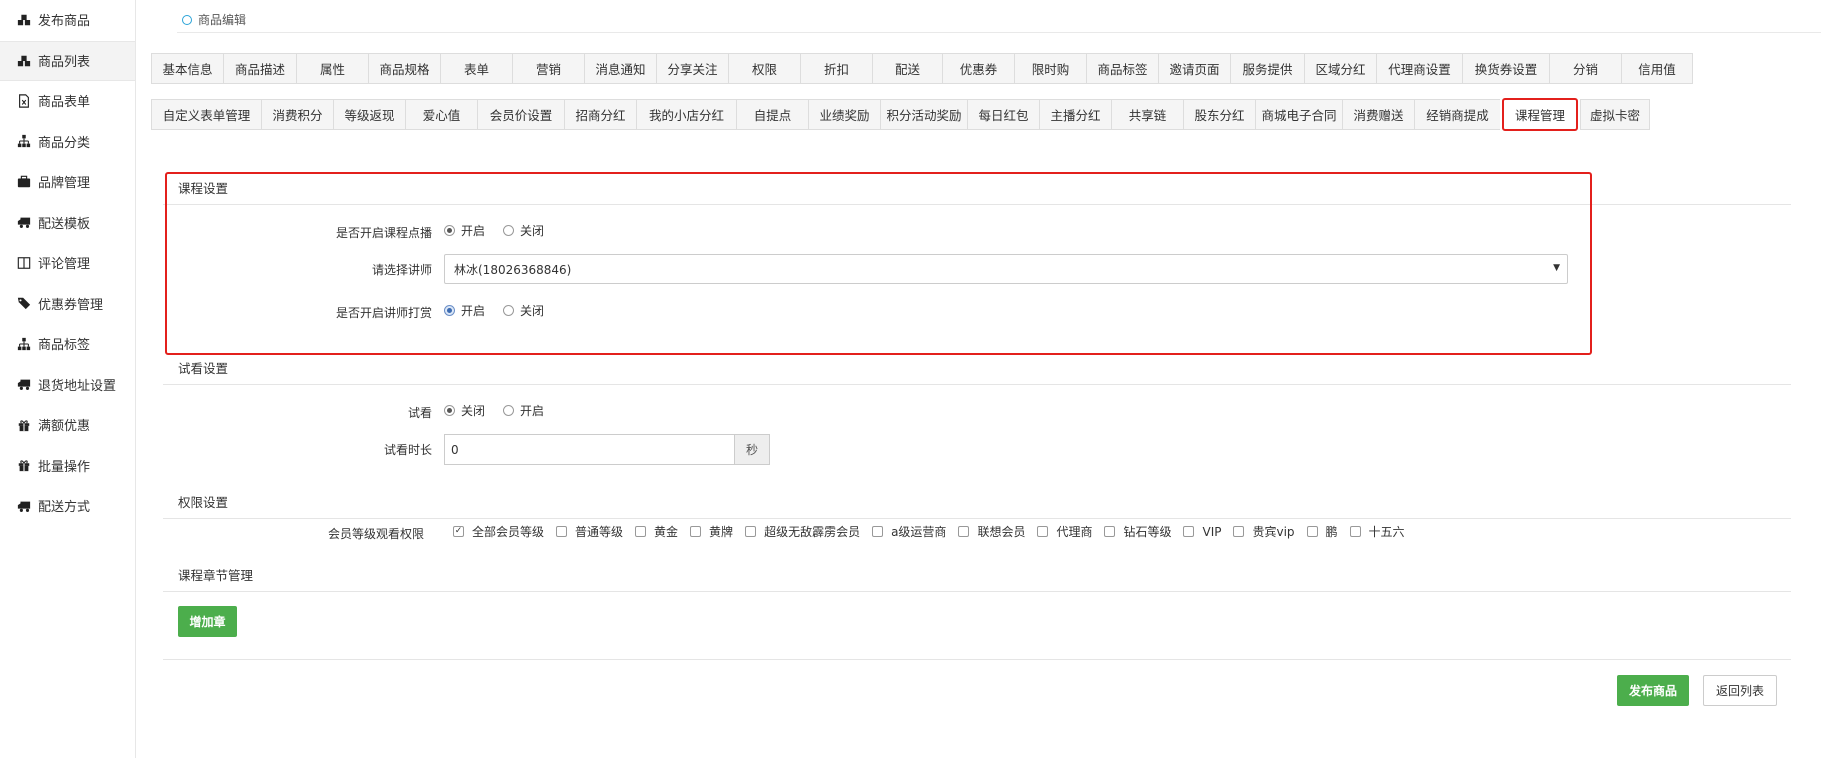  What do you see at coordinates (1340, 68) in the screenshot?
I see `tab-regional-bonus: 区域分红` at bounding box center [1340, 68].